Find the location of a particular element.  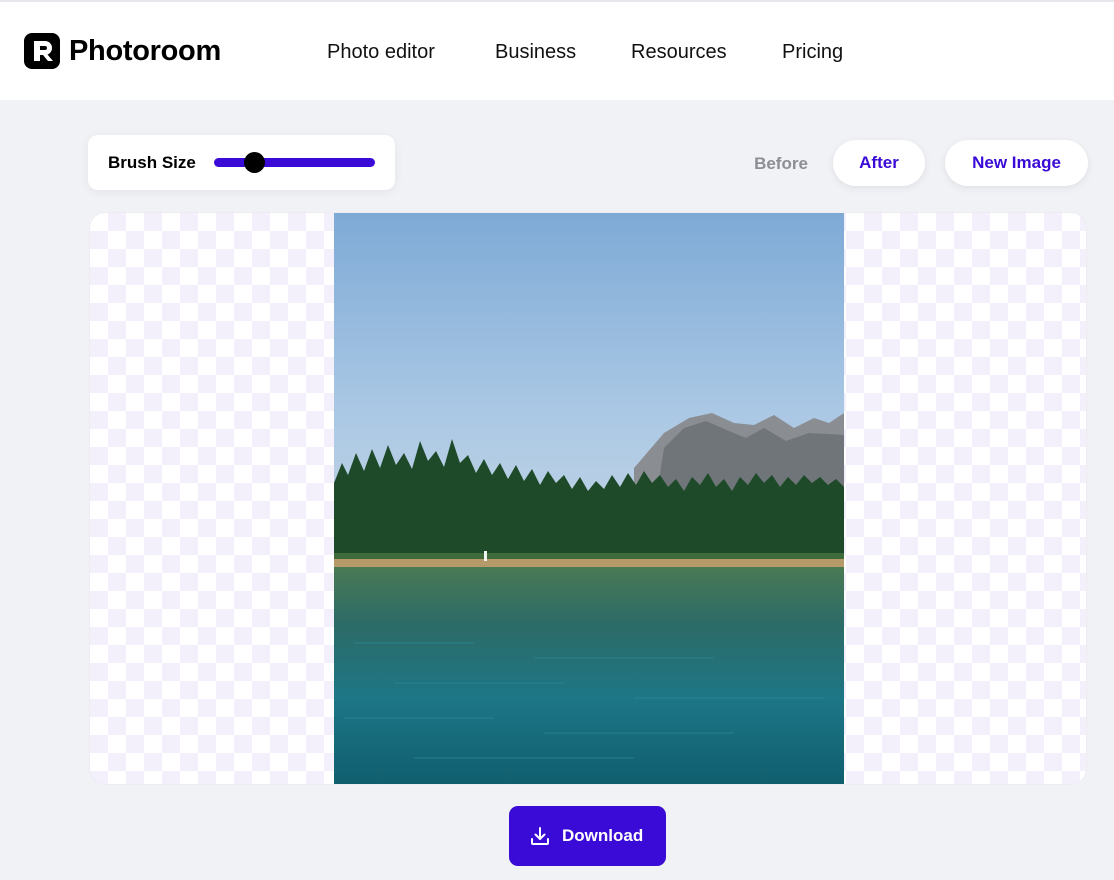

before-toggle: Before is located at coordinates (781, 164).